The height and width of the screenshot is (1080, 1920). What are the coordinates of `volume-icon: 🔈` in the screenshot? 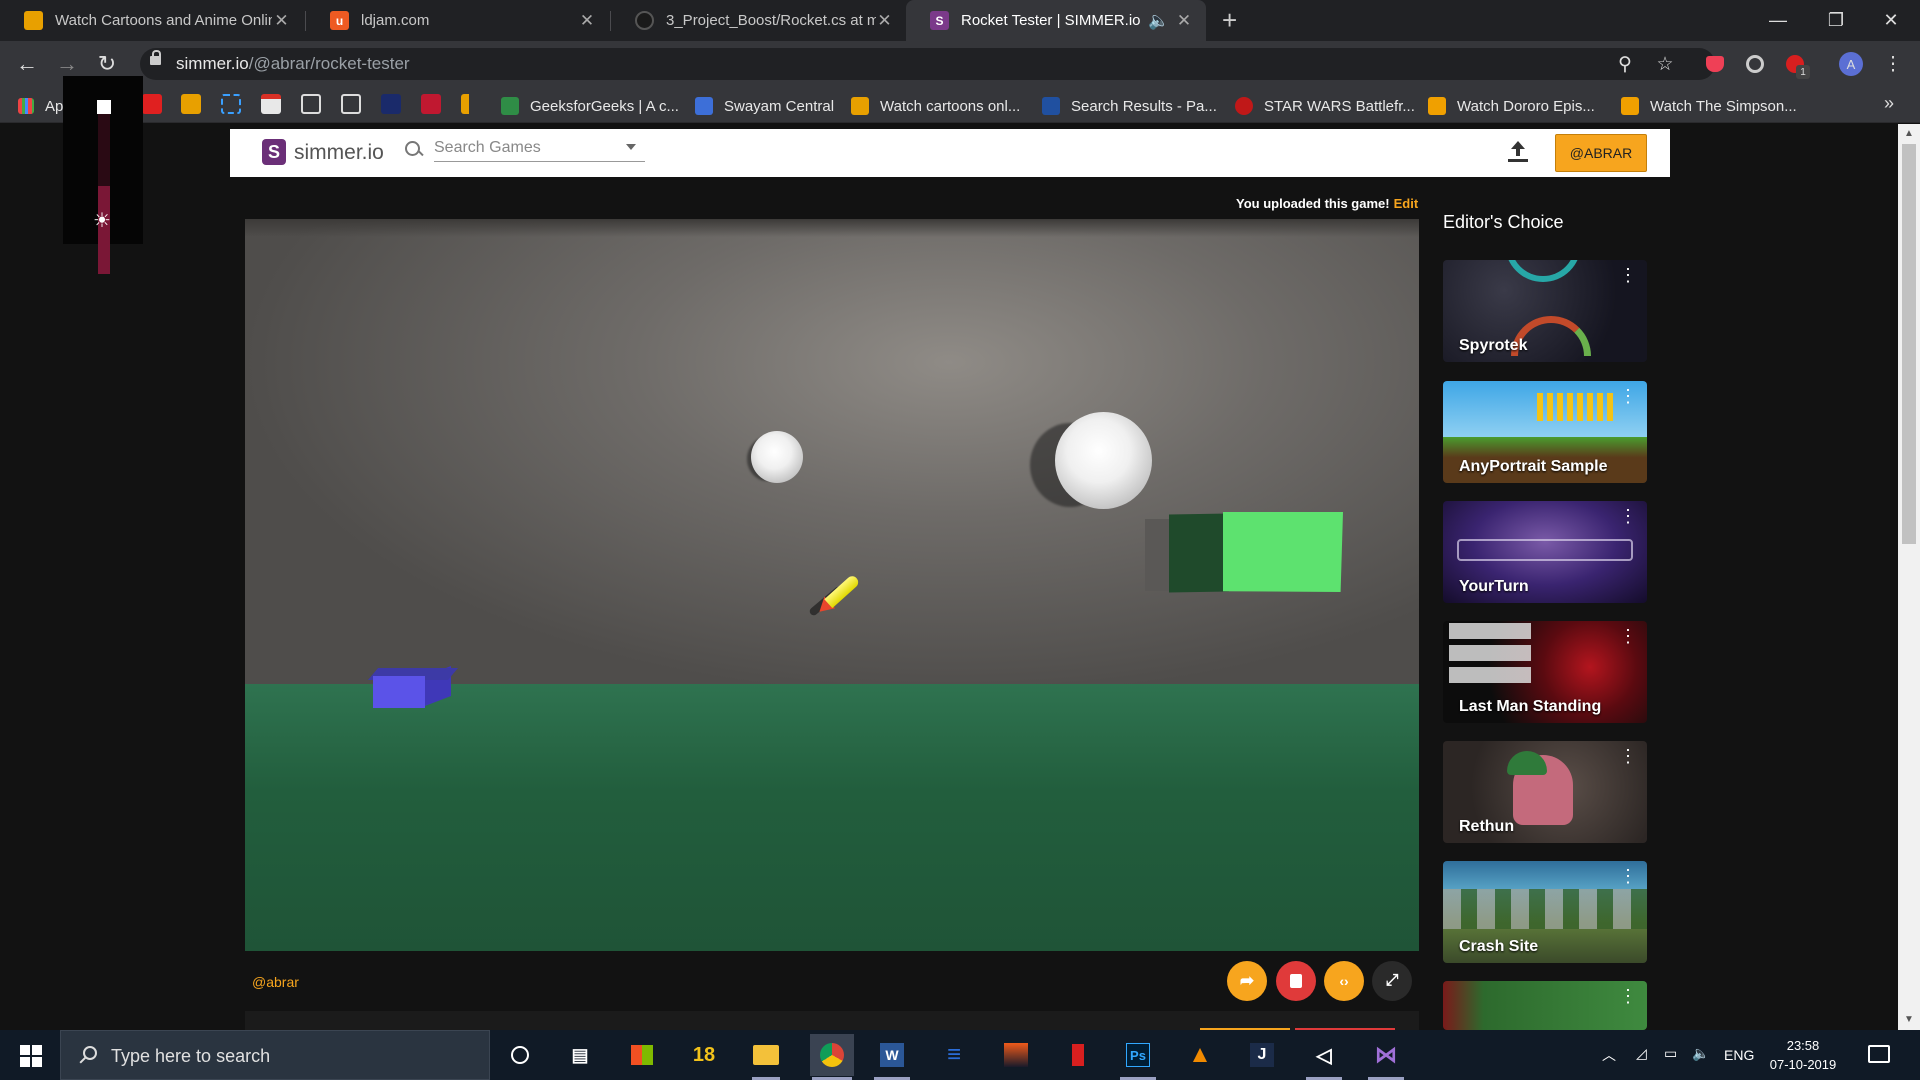 It's located at (1700, 1053).